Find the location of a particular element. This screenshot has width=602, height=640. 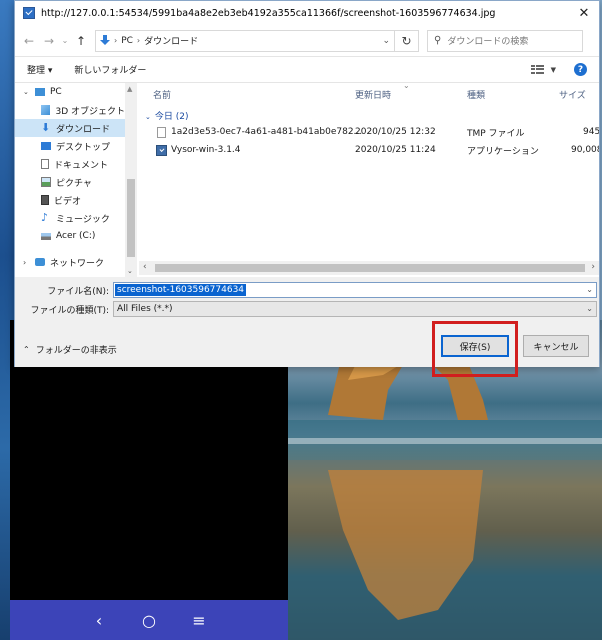

view-options-button: ▼ is located at coordinates (543, 69).